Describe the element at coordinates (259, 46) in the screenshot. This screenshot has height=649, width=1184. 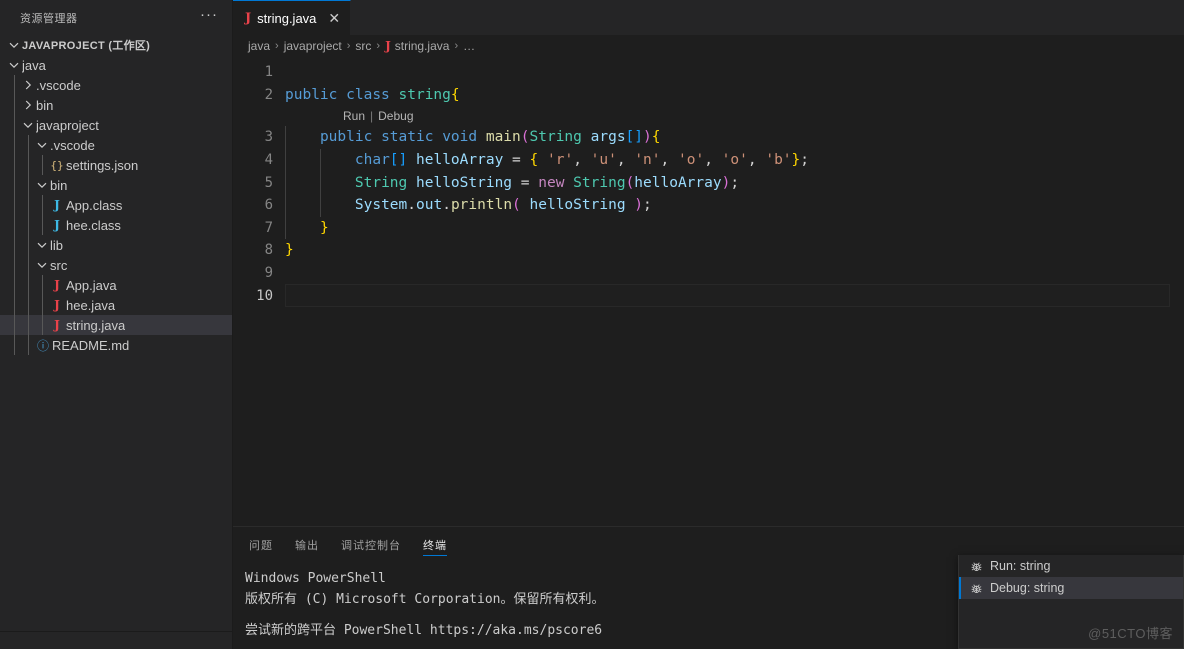
I see `breadcrumb-item: java` at that location.